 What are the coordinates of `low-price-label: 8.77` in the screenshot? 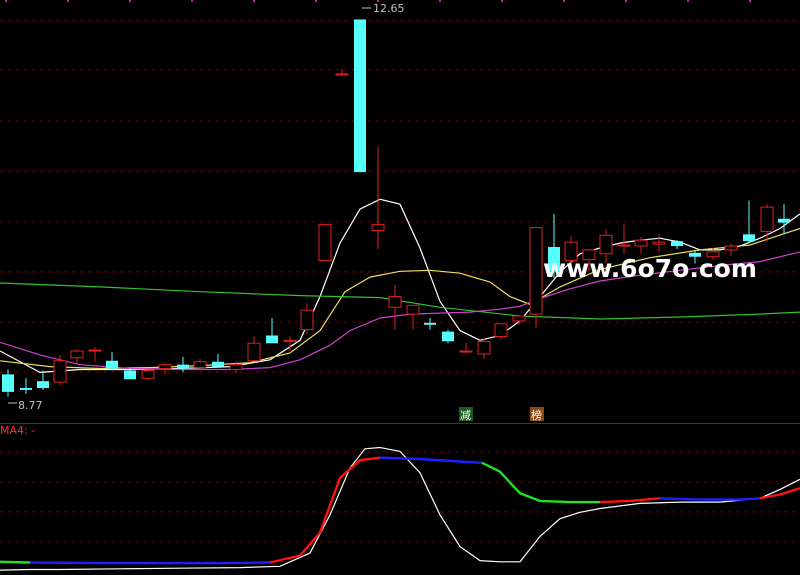 It's located at (30, 405).